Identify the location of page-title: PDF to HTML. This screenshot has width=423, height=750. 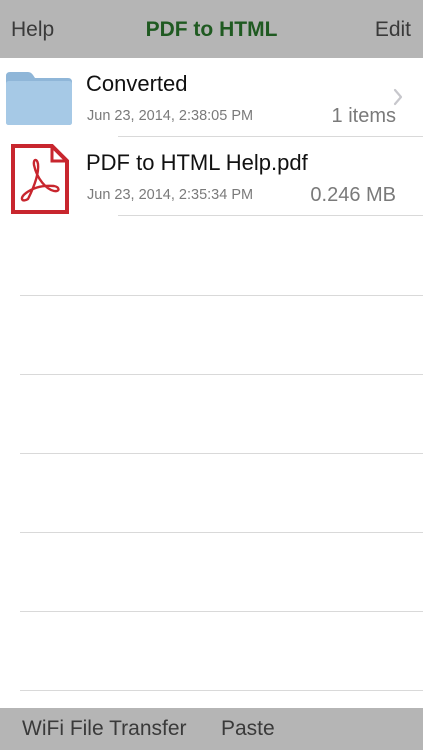
(211, 29).